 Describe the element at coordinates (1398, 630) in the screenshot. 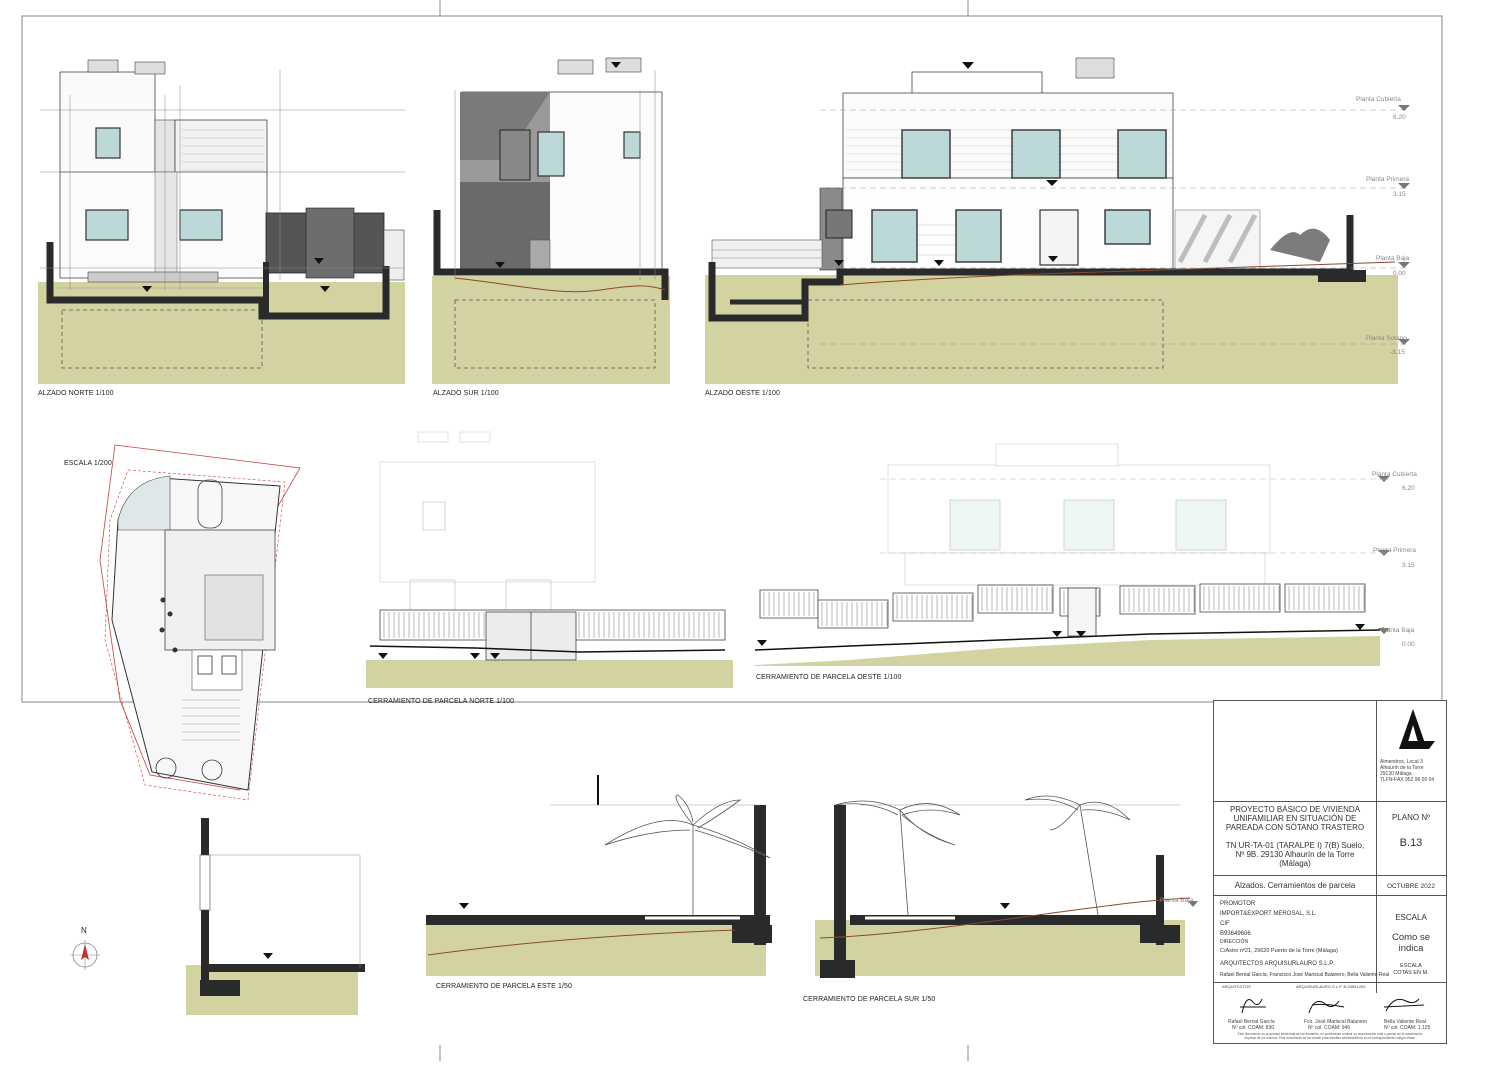

I see `level-label-baja-2: Planta Baja` at that location.